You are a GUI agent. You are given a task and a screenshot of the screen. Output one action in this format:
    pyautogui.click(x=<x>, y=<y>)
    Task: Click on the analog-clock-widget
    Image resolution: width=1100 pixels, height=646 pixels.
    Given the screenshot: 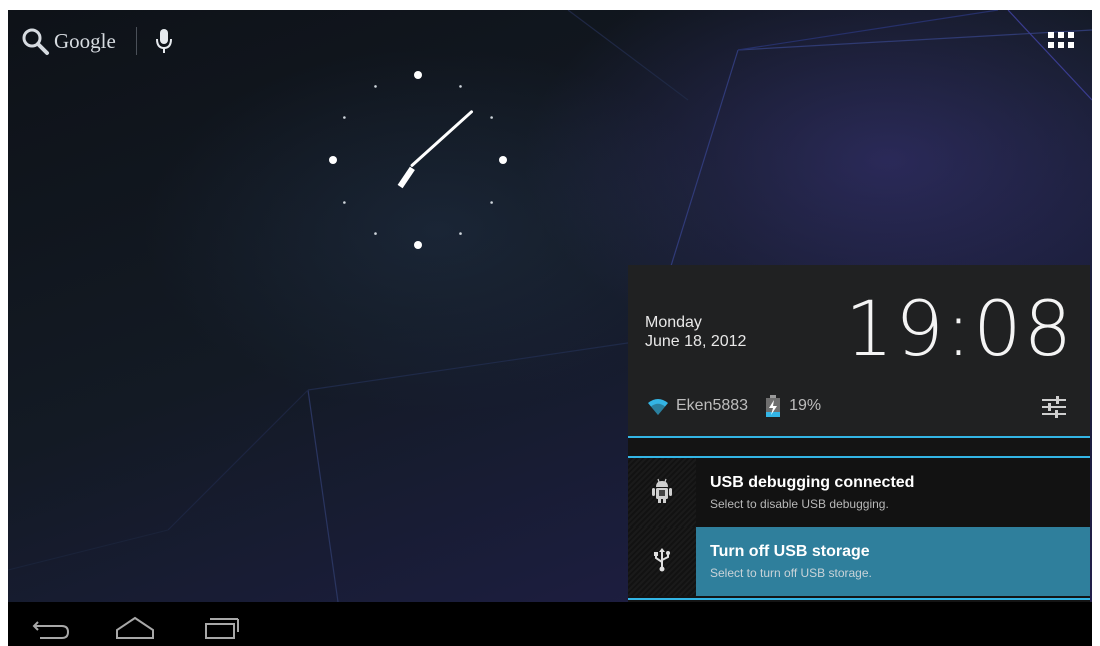 What is the action you would take?
    pyautogui.click(x=418, y=160)
    